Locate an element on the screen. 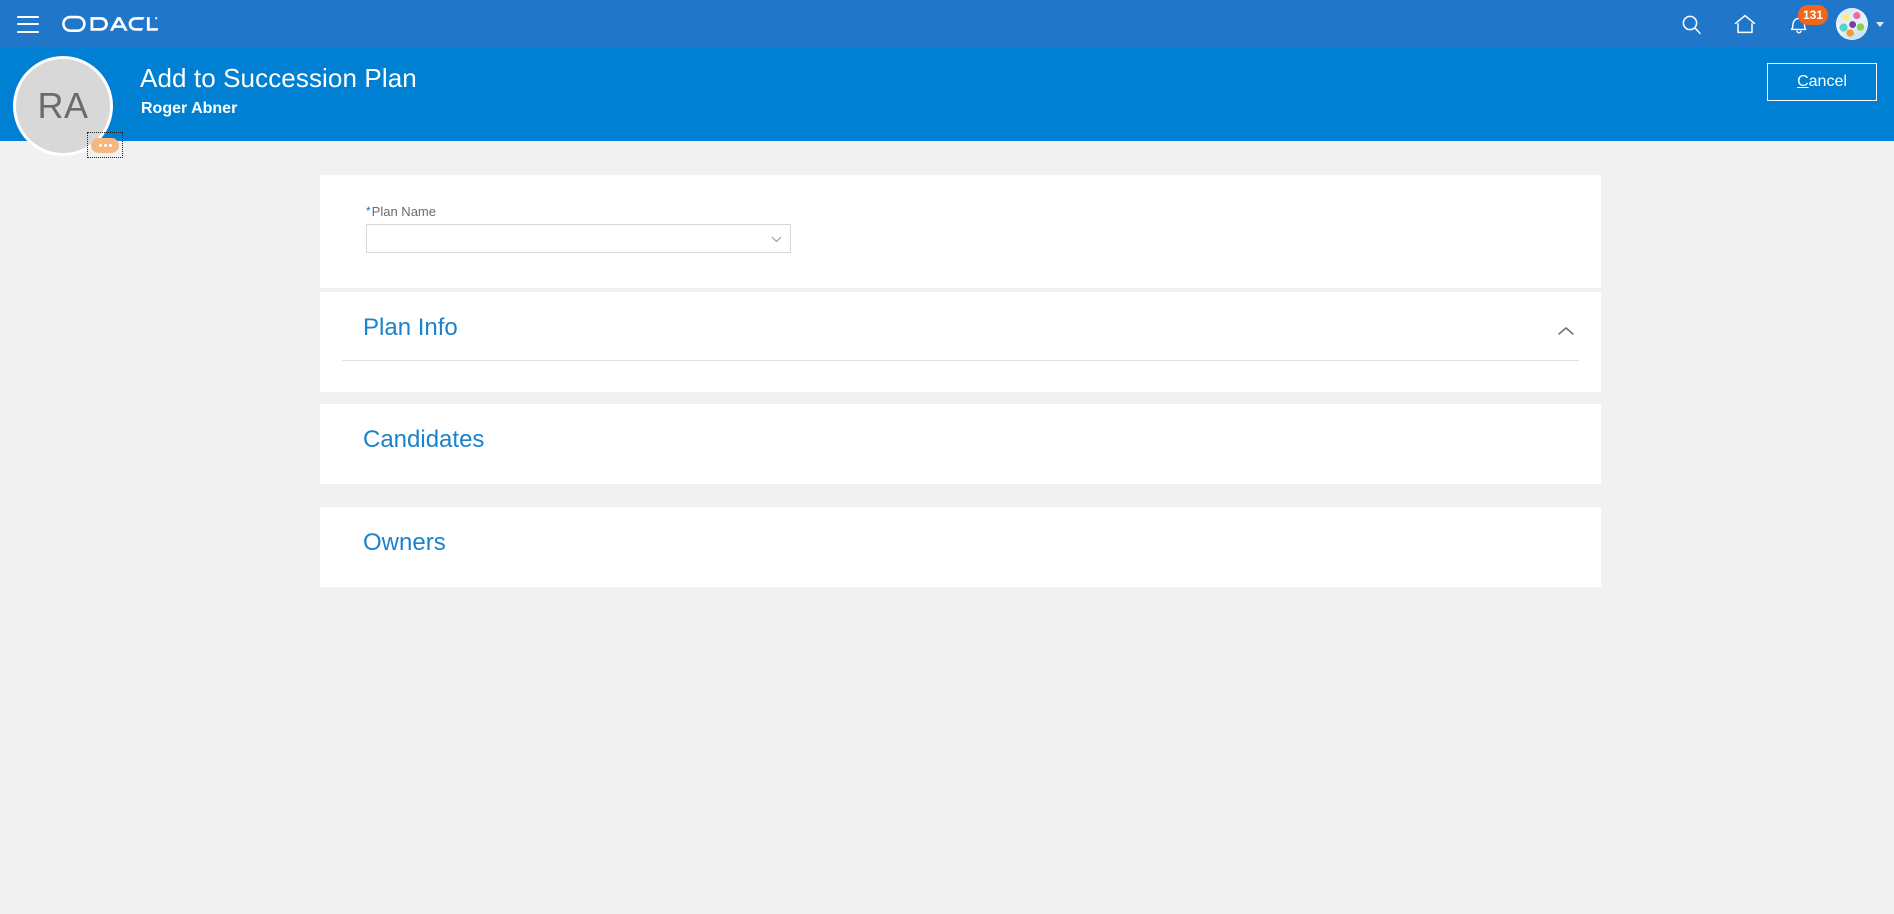 This screenshot has height=914, width=1894. person-avatar-block: RA is located at coordinates (68, 107).